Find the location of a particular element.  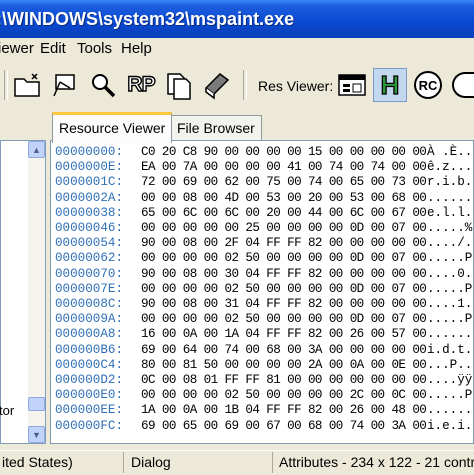

copy-button is located at coordinates (179, 85).